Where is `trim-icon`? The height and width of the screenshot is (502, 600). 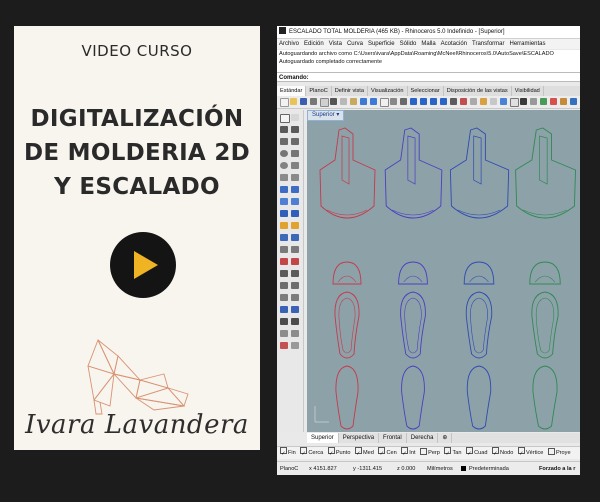
trim-icon is located at coordinates (284, 261).